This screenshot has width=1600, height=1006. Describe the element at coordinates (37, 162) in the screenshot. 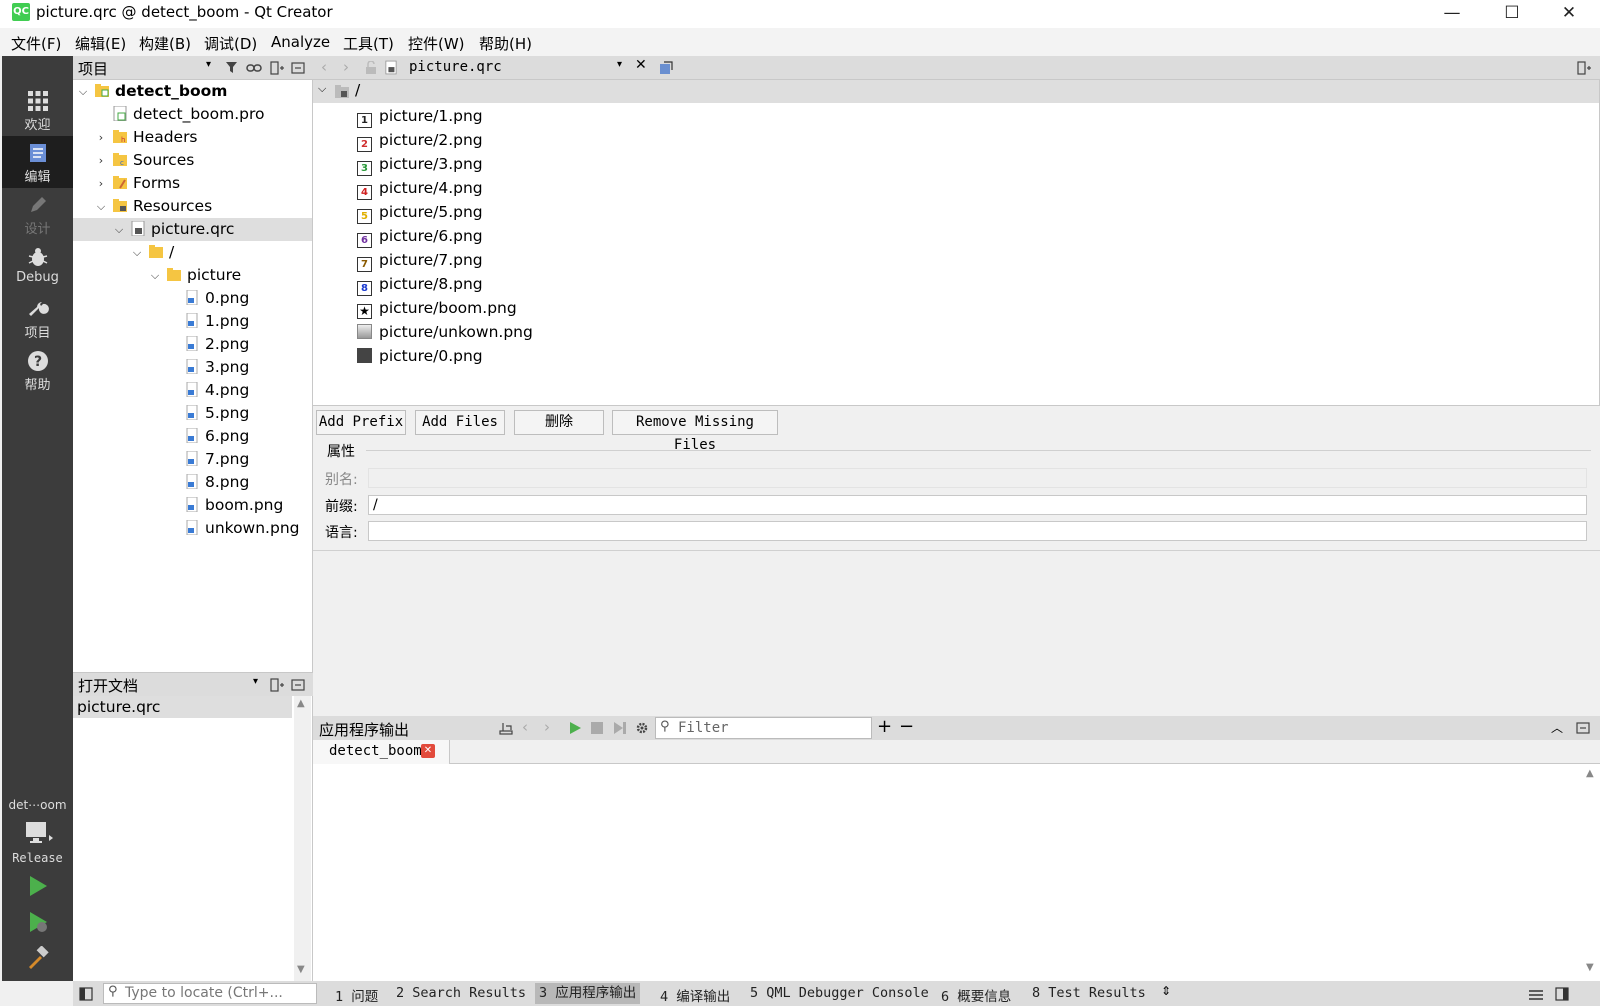

I see `mode-edit: 编辑` at that location.